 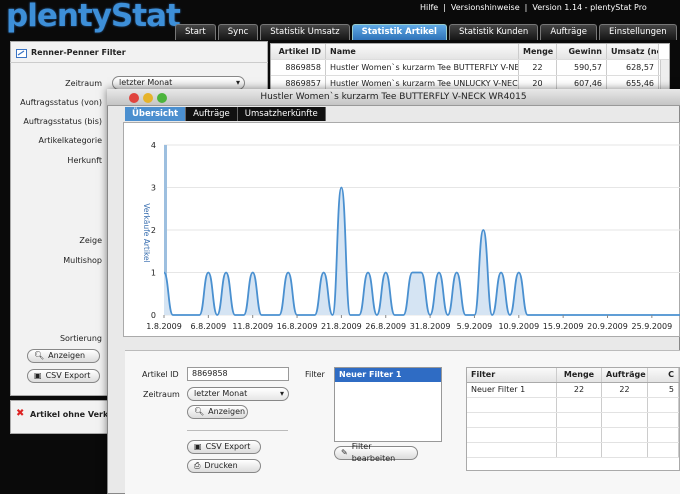 I want to click on zeige-label: Zeige, so click(x=90, y=240).